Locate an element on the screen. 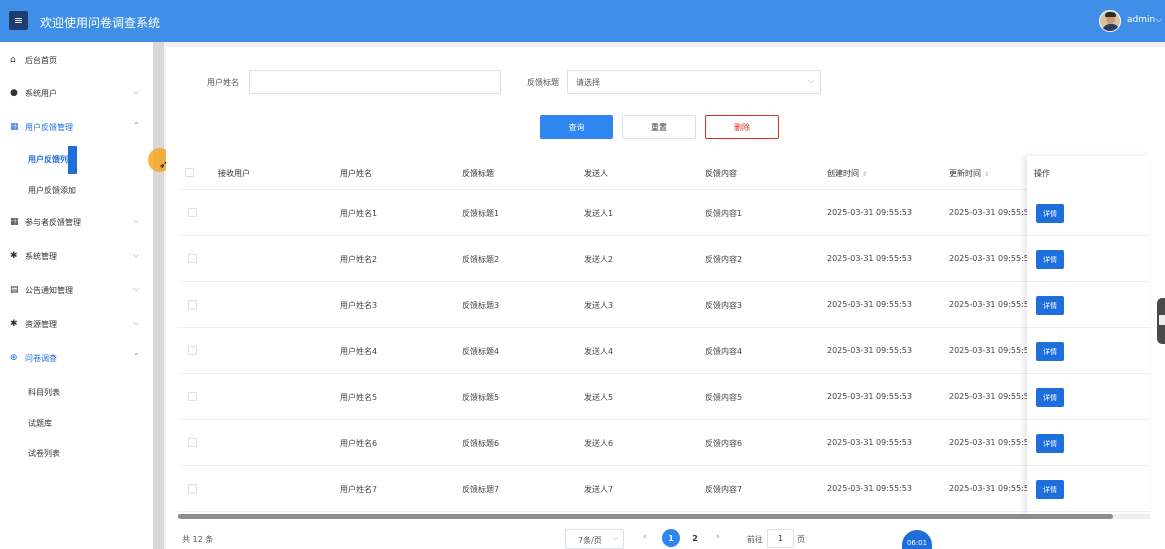  table-cell-sender: 发送人1 is located at coordinates (599, 213).